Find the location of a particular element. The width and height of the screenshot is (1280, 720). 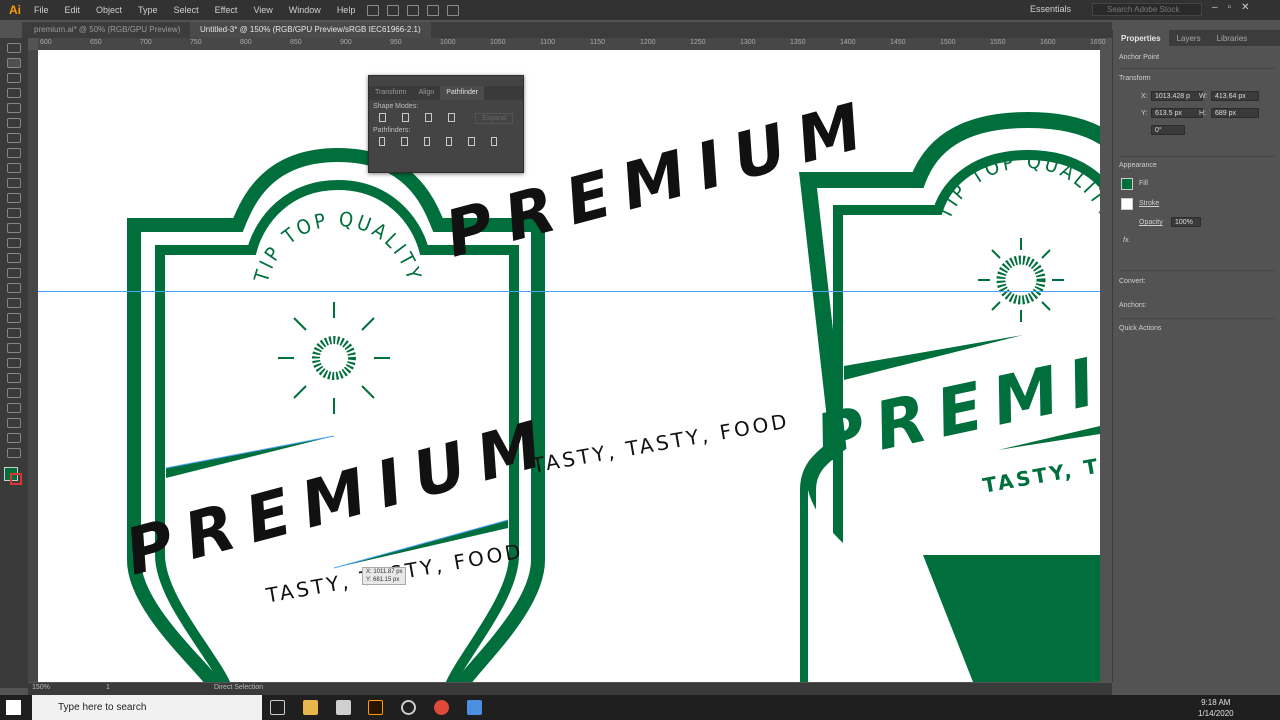

tab-libraries: Libraries is located at coordinates (1232, 38).